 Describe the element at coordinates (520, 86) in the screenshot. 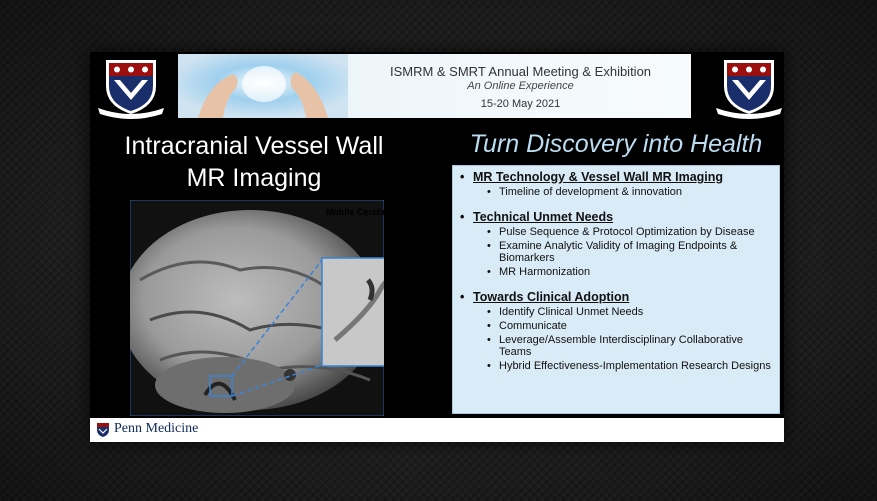

I see `conference-subtitle: An Online Experience` at that location.